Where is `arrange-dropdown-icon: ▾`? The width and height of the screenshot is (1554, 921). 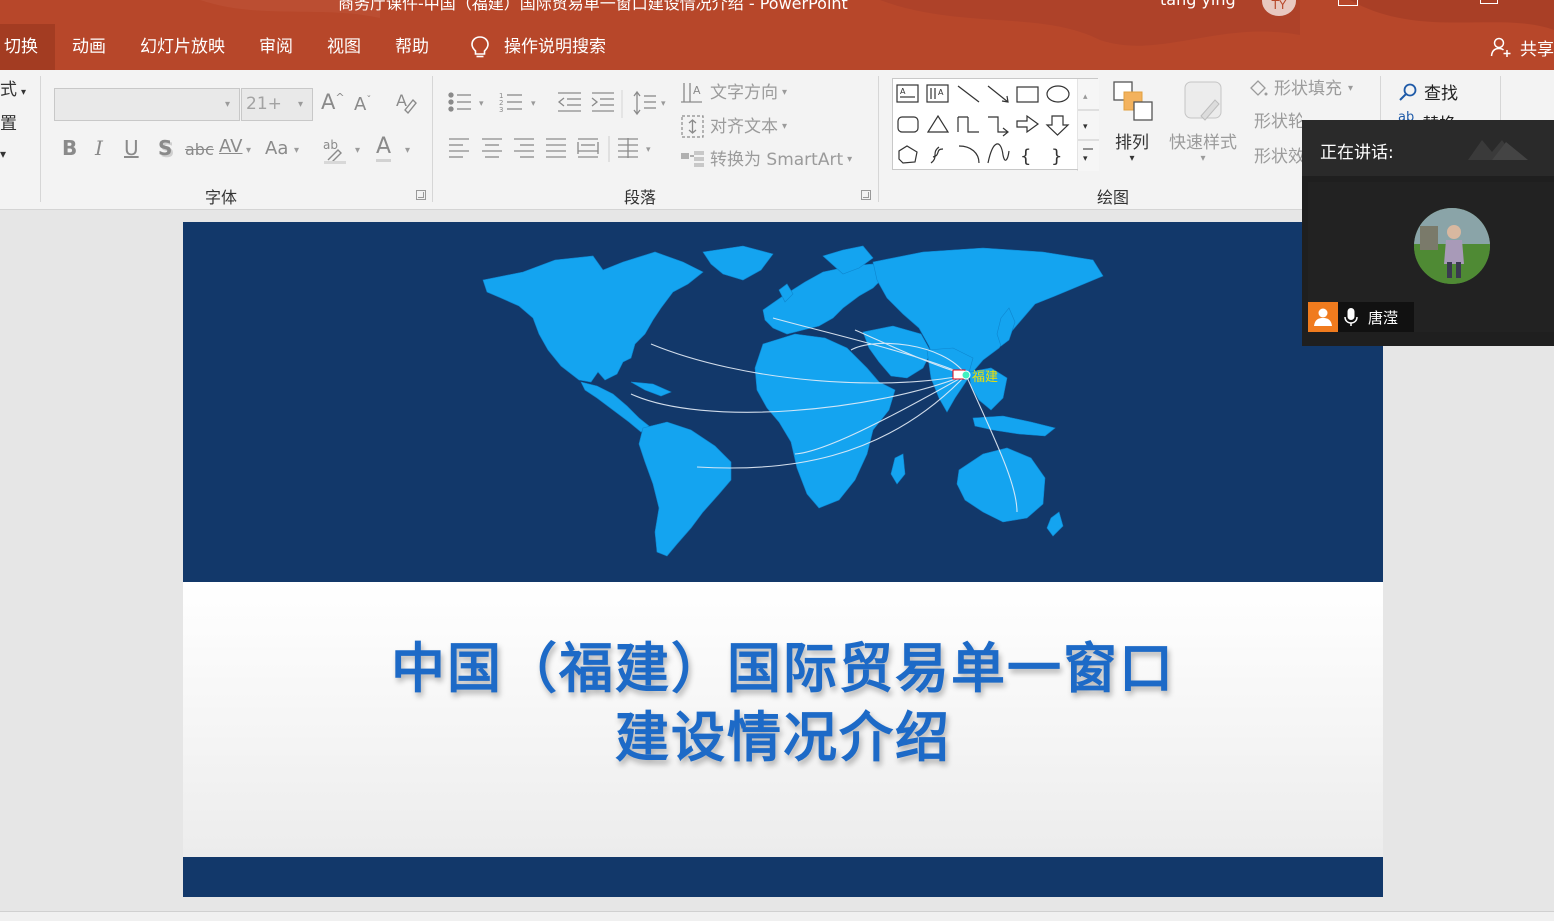
arrange-dropdown-icon: ▾ is located at coordinates (1132, 158).